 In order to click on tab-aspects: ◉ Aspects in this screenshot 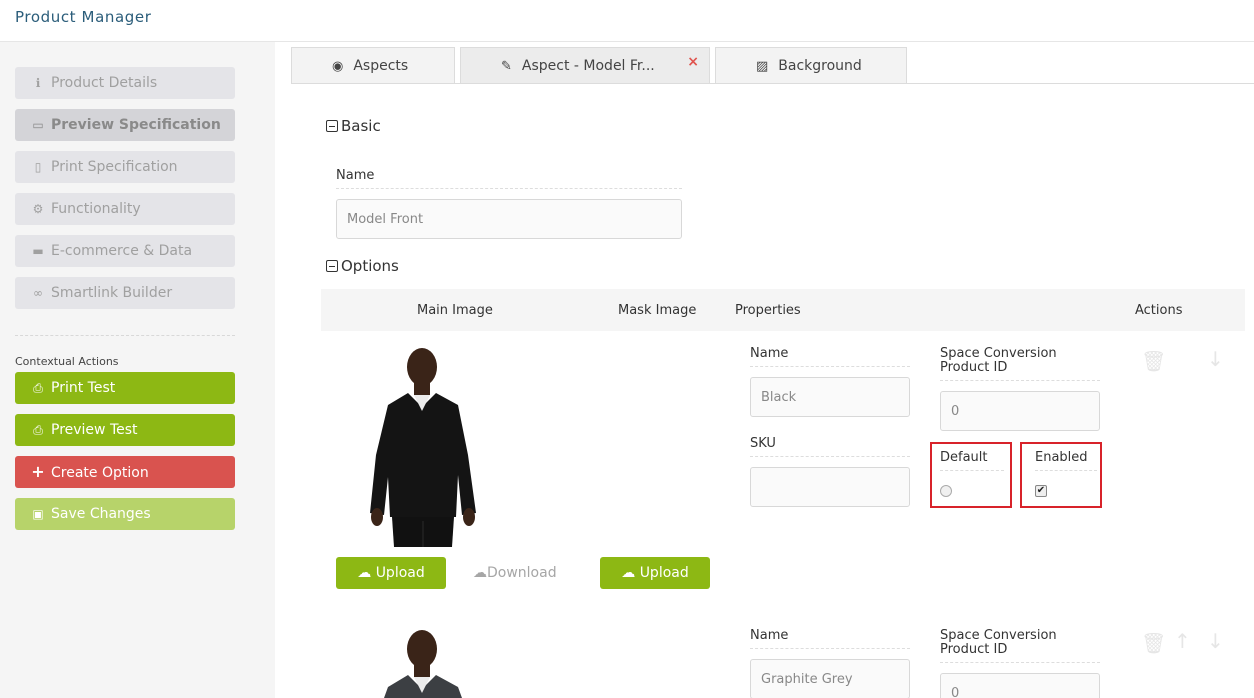, I will do `click(373, 65)`.